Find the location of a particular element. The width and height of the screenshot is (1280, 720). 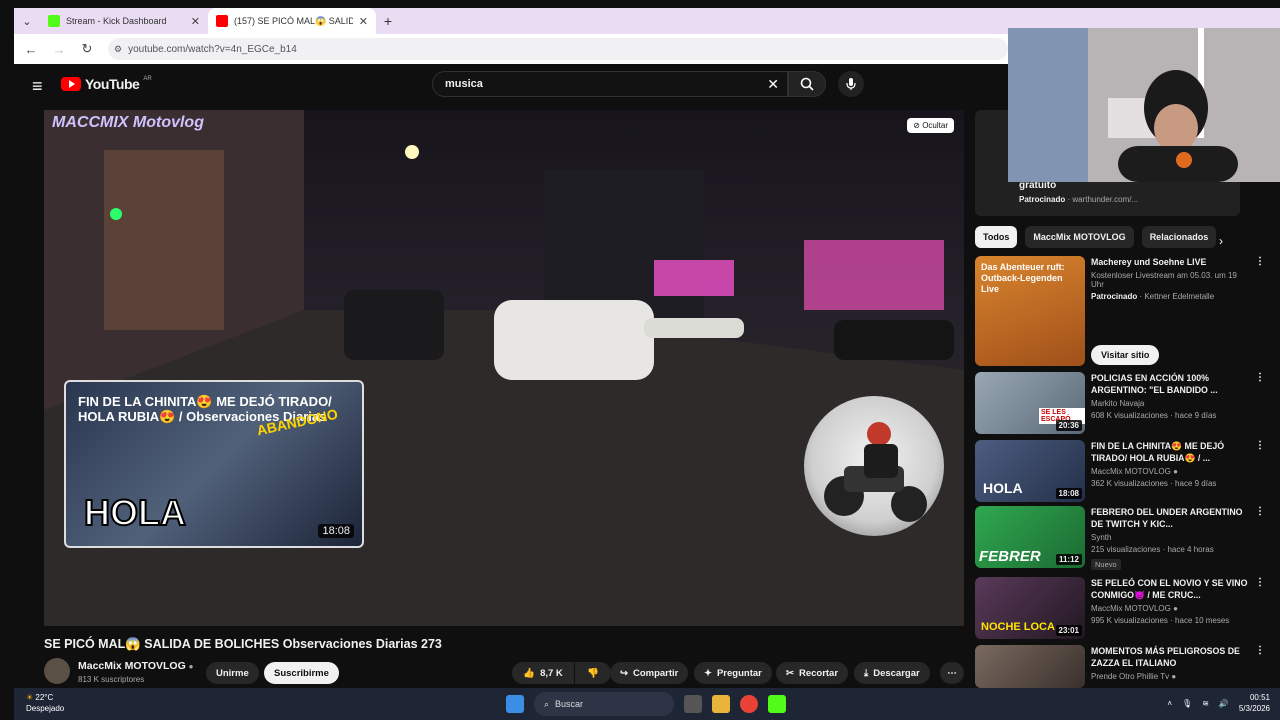

channel-avatar is located at coordinates (57, 671).